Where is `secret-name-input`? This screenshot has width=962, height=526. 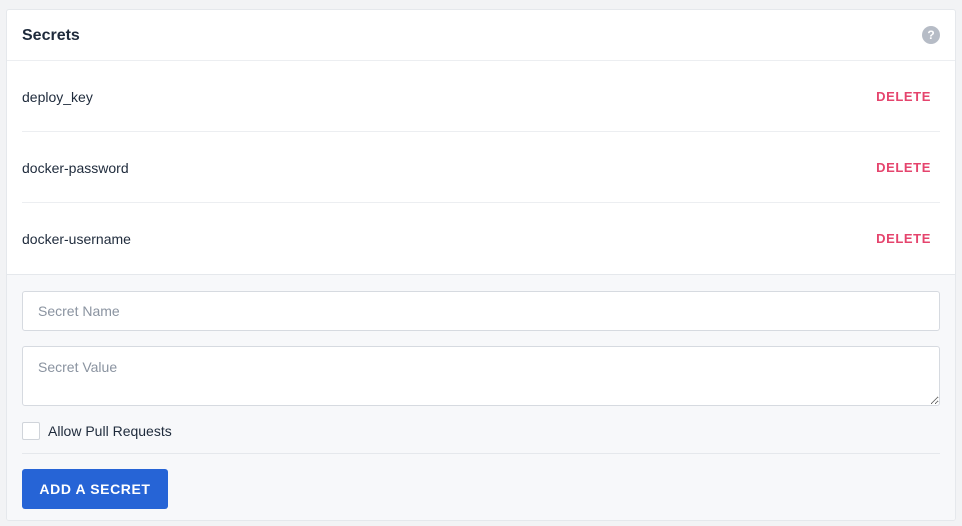 secret-name-input is located at coordinates (481, 311).